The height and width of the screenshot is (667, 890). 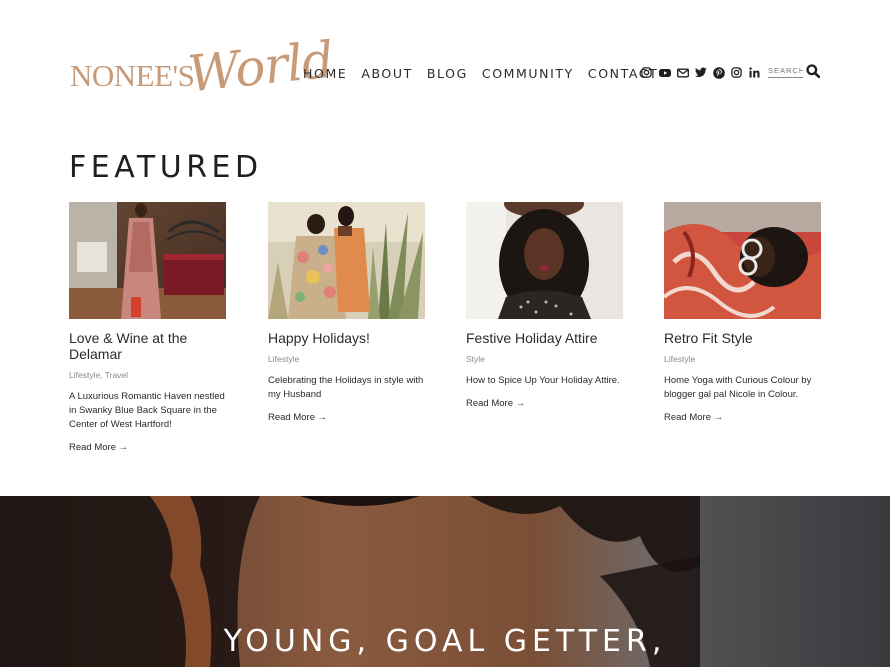 I want to click on nav-home: HOME, so click(x=325, y=73).